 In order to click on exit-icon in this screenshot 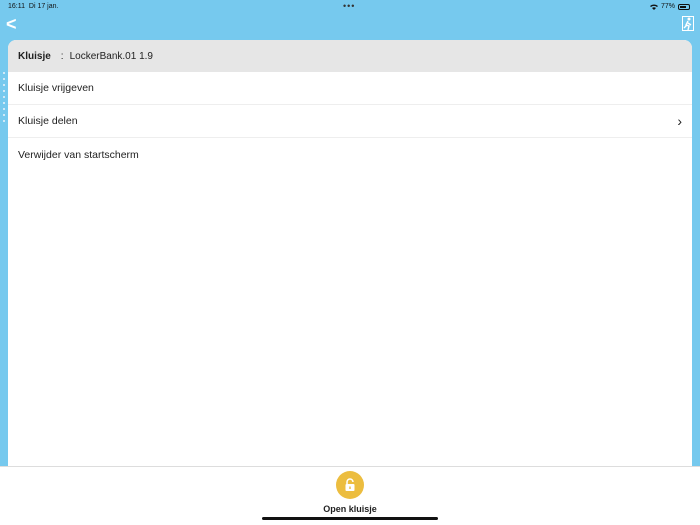, I will do `click(688, 23)`.